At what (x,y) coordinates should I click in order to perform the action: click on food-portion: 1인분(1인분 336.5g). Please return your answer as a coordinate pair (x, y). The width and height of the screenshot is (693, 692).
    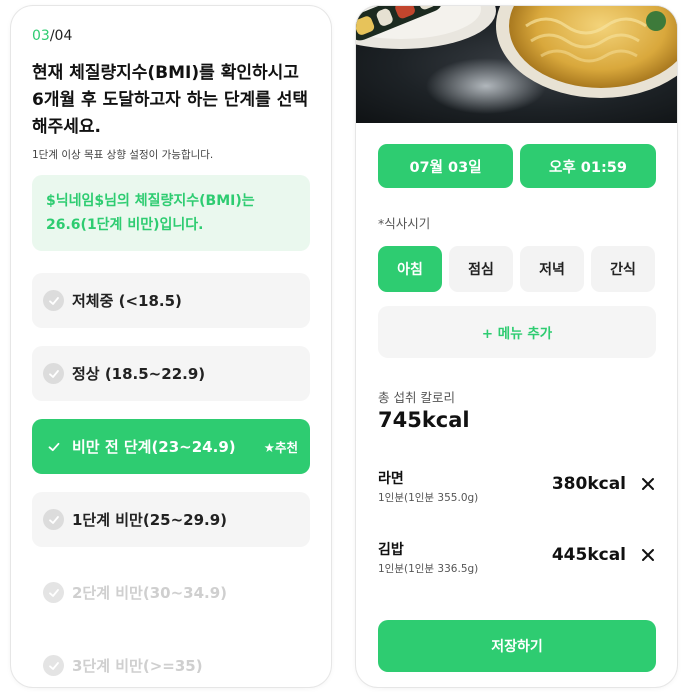
    Looking at the image, I should click on (428, 569).